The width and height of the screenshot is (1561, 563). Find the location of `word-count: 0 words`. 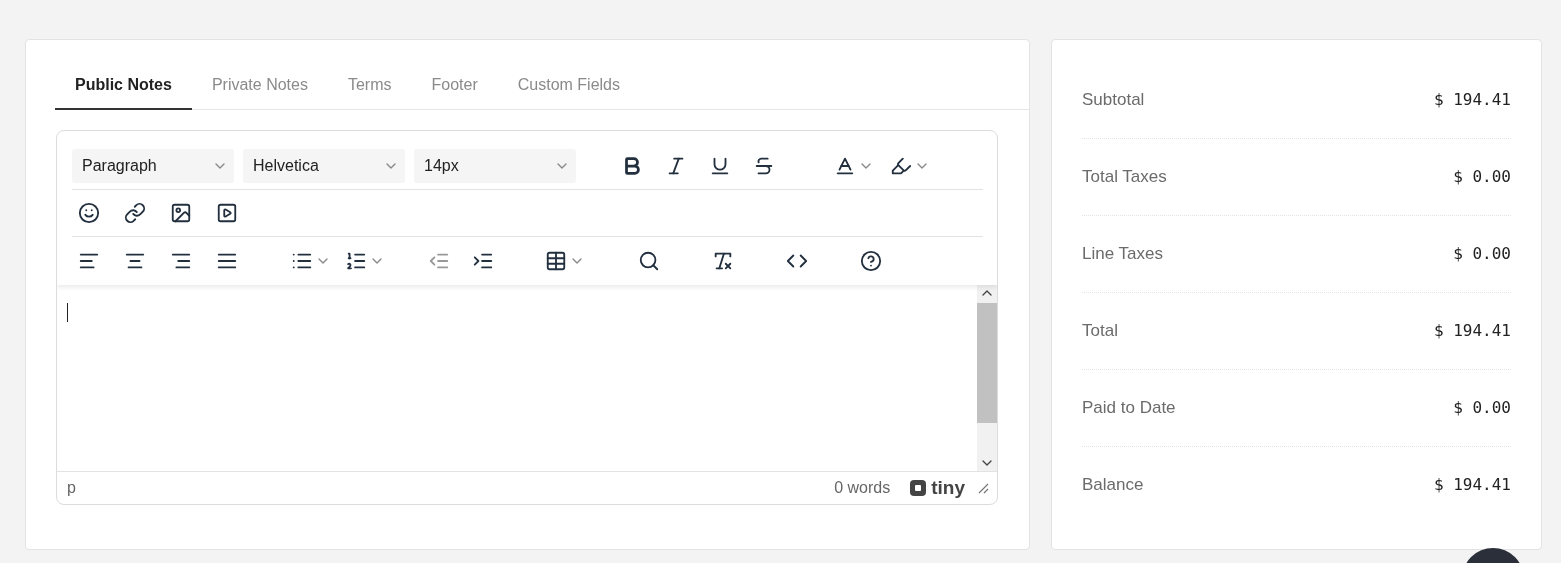

word-count: 0 words is located at coordinates (862, 488).